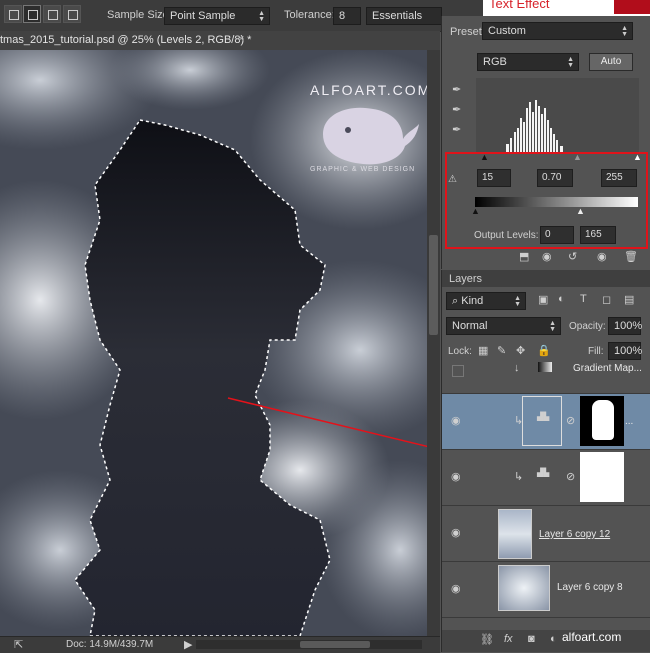  Describe the element at coordinates (397, 16) in the screenshot. I see `workspace-value: Essentials` at that location.